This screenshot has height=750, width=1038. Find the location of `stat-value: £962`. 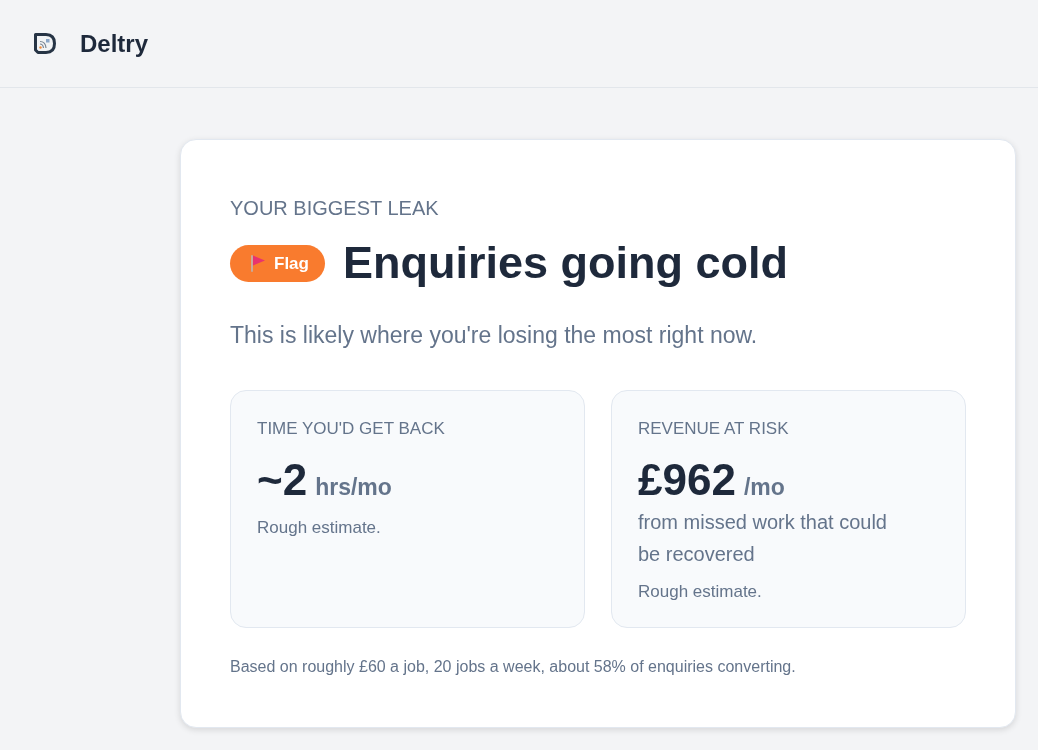

stat-value: £962 is located at coordinates (687, 480).